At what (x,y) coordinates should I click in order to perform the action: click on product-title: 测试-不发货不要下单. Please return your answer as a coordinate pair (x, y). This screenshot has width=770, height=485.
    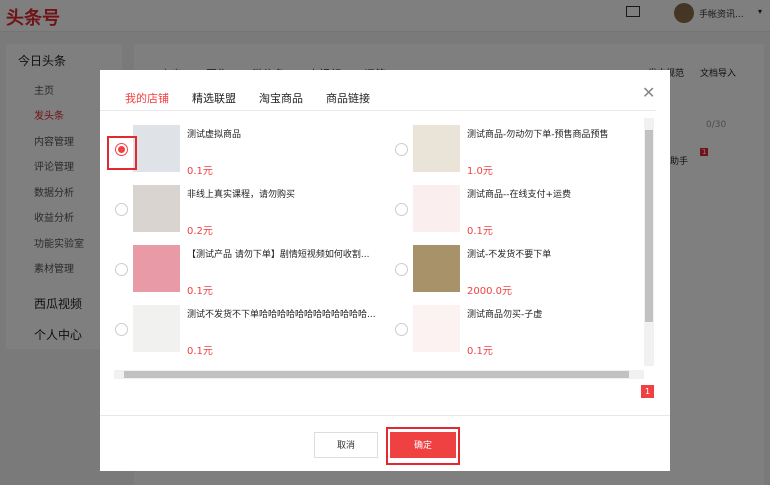
    Looking at the image, I should click on (509, 255).